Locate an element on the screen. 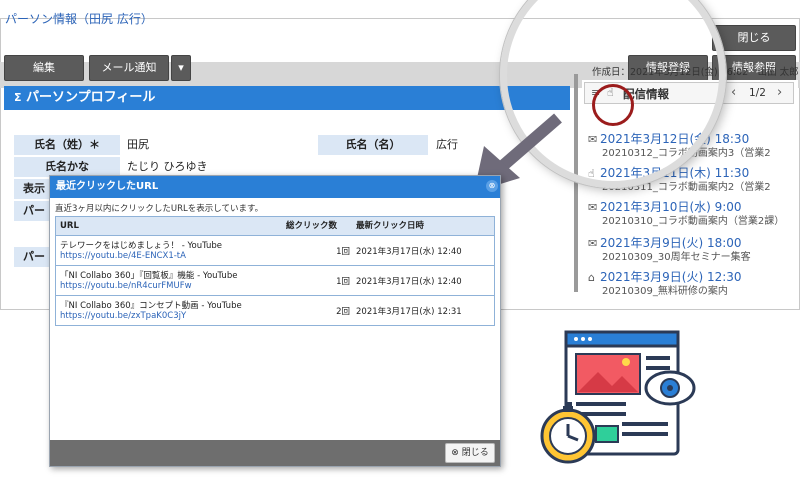 This screenshot has height=478, width=800. page-indicator: 1/2 is located at coordinates (757, 93).